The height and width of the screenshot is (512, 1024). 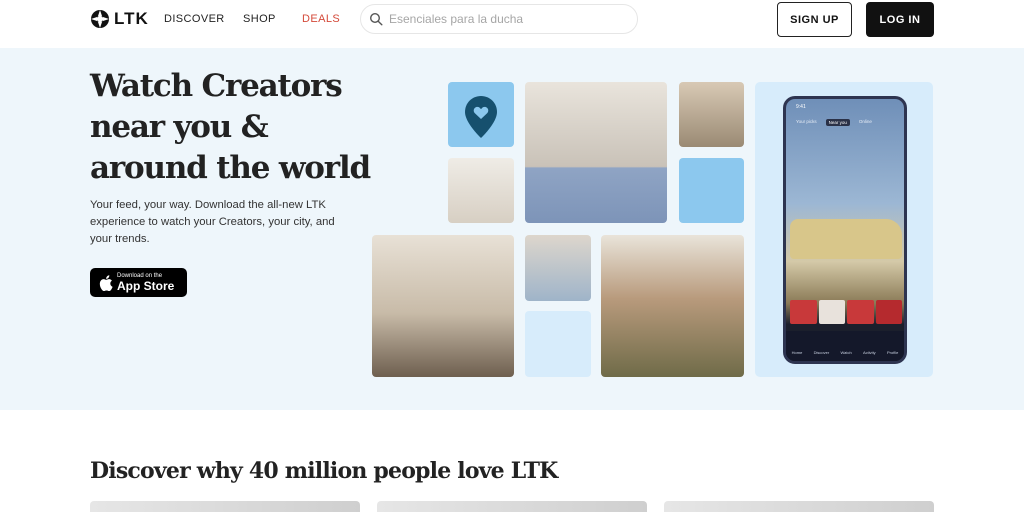 I want to click on phone-tab-online: Online, so click(x=865, y=121).